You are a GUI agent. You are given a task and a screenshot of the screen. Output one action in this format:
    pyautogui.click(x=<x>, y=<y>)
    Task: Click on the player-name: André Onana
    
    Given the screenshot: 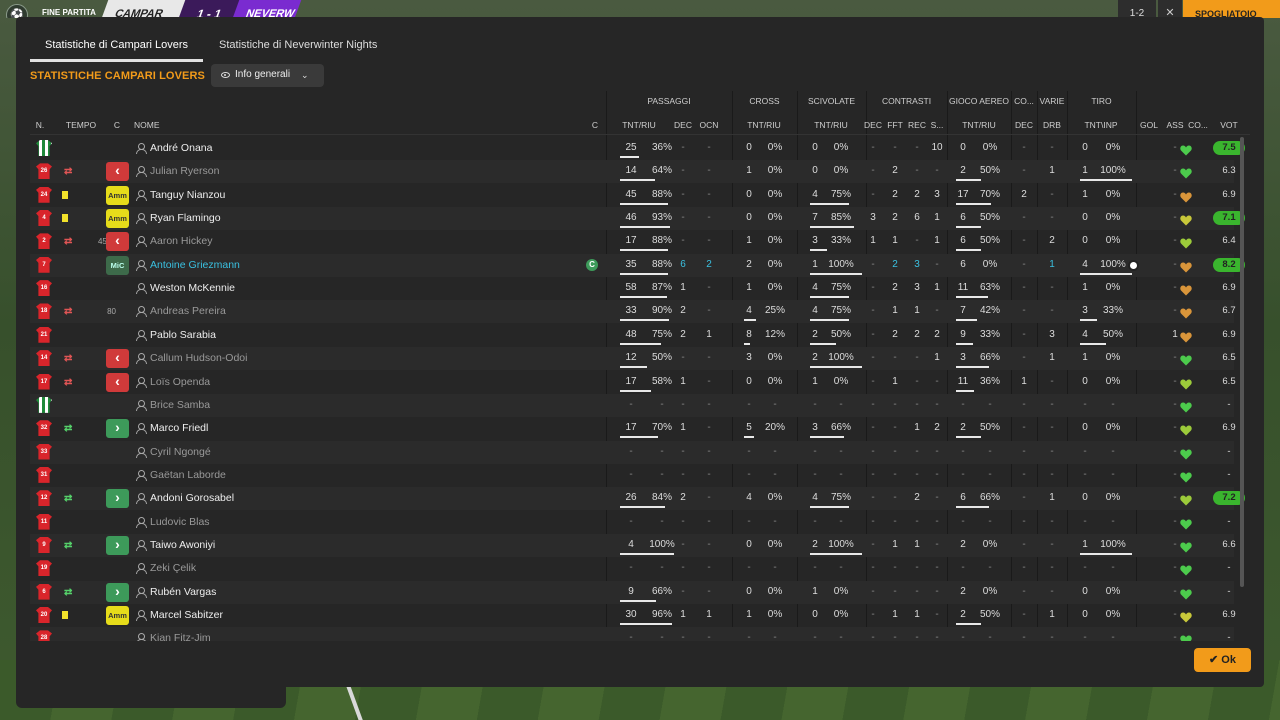 What is the action you would take?
    pyautogui.click(x=181, y=148)
    